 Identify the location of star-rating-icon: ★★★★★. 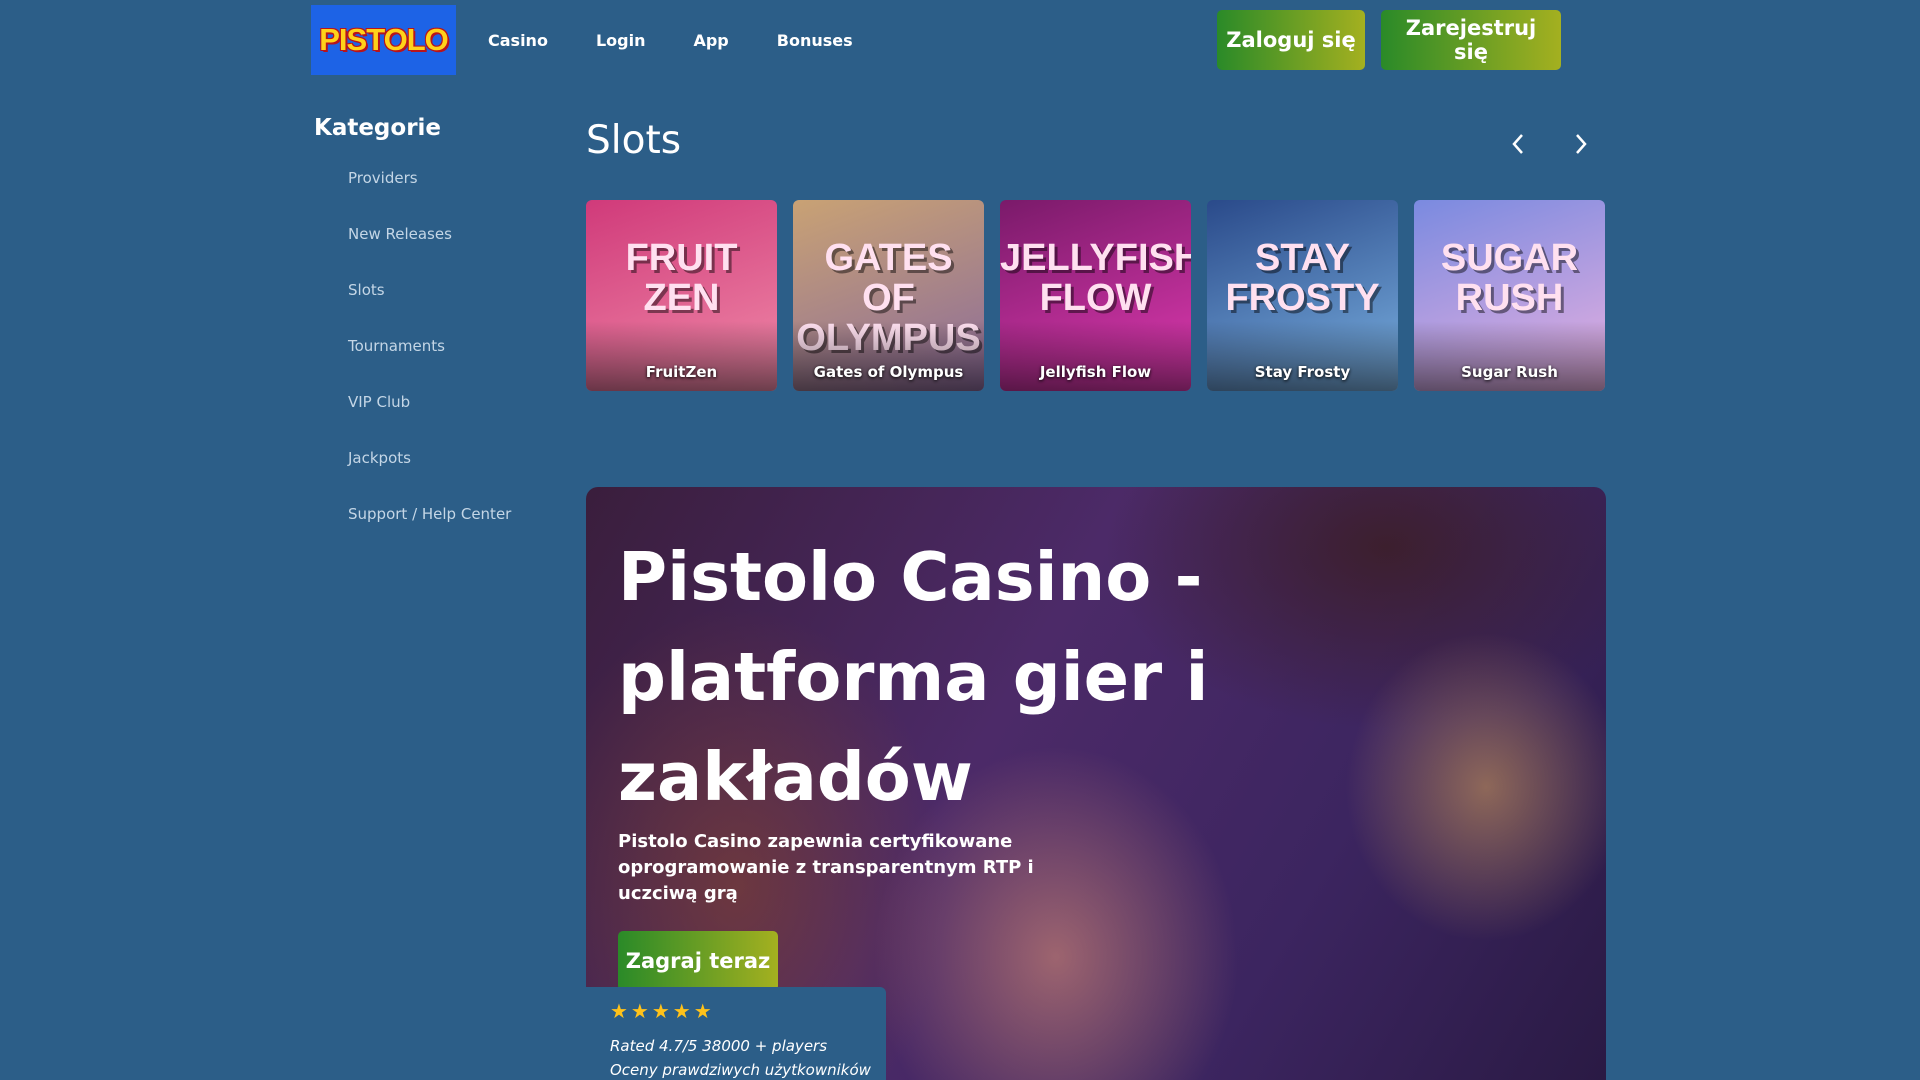
(662, 1011).